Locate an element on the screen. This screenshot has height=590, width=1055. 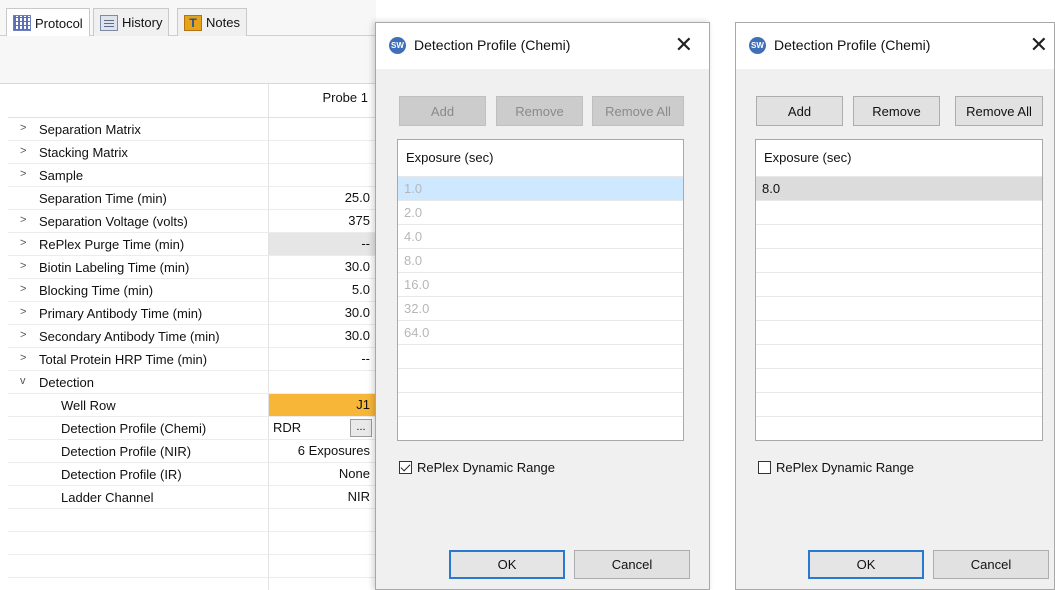
row-label: Detection Profile (NIR) is located at coordinates (126, 451).